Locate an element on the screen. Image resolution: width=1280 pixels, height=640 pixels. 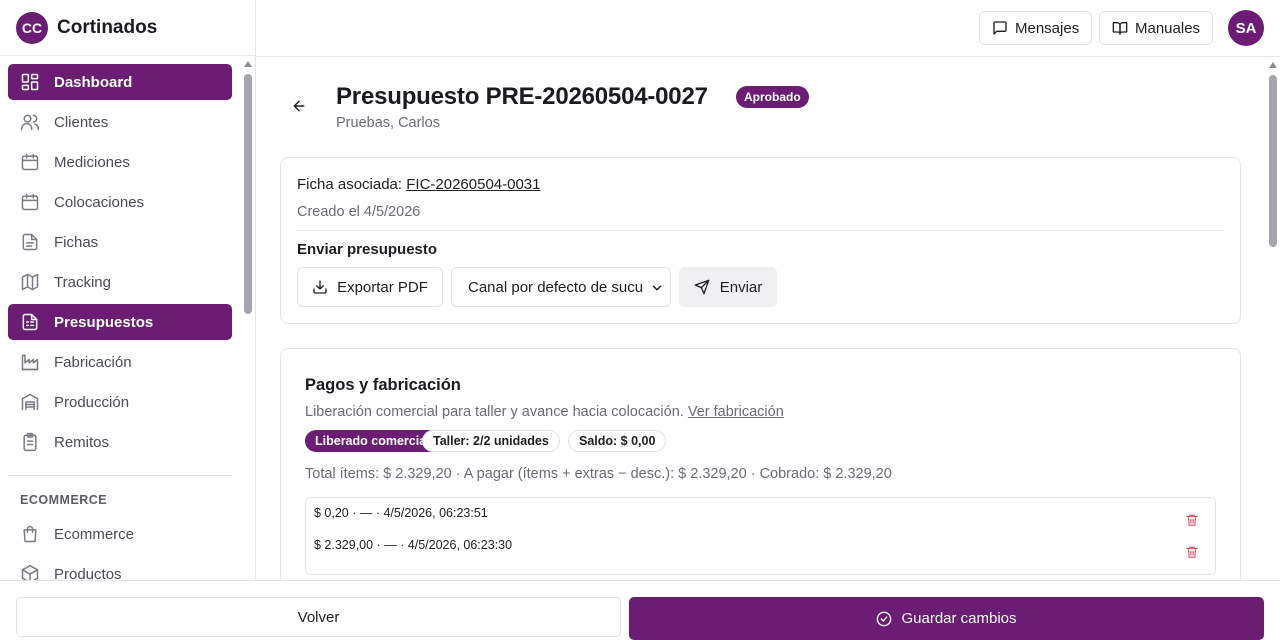
page-title: Presupuesto PRE-20260504-0027 is located at coordinates (522, 96).